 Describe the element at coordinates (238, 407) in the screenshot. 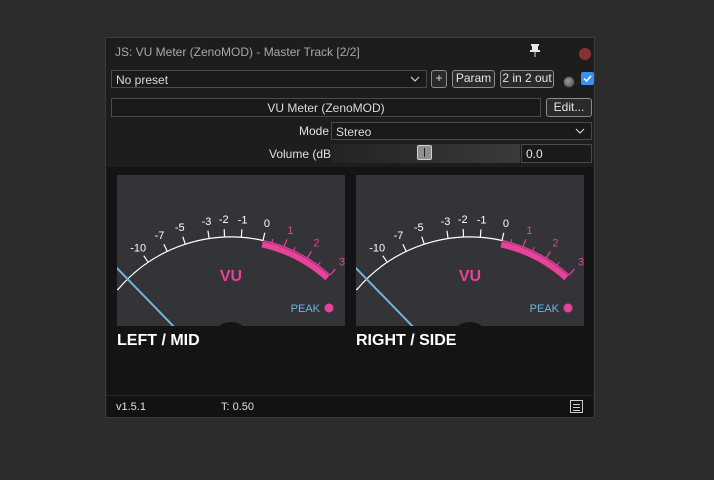

I see `time-label: T: 0.50` at that location.